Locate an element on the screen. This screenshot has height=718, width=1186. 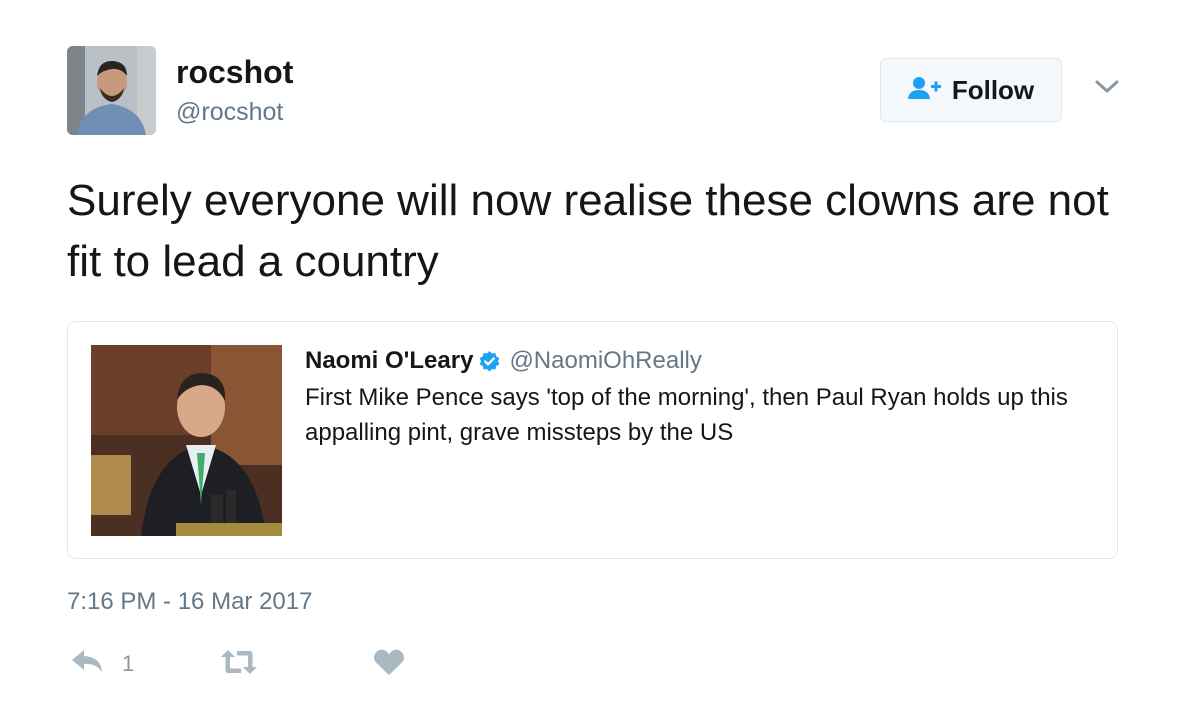
retweet-icon is located at coordinates (239, 664).